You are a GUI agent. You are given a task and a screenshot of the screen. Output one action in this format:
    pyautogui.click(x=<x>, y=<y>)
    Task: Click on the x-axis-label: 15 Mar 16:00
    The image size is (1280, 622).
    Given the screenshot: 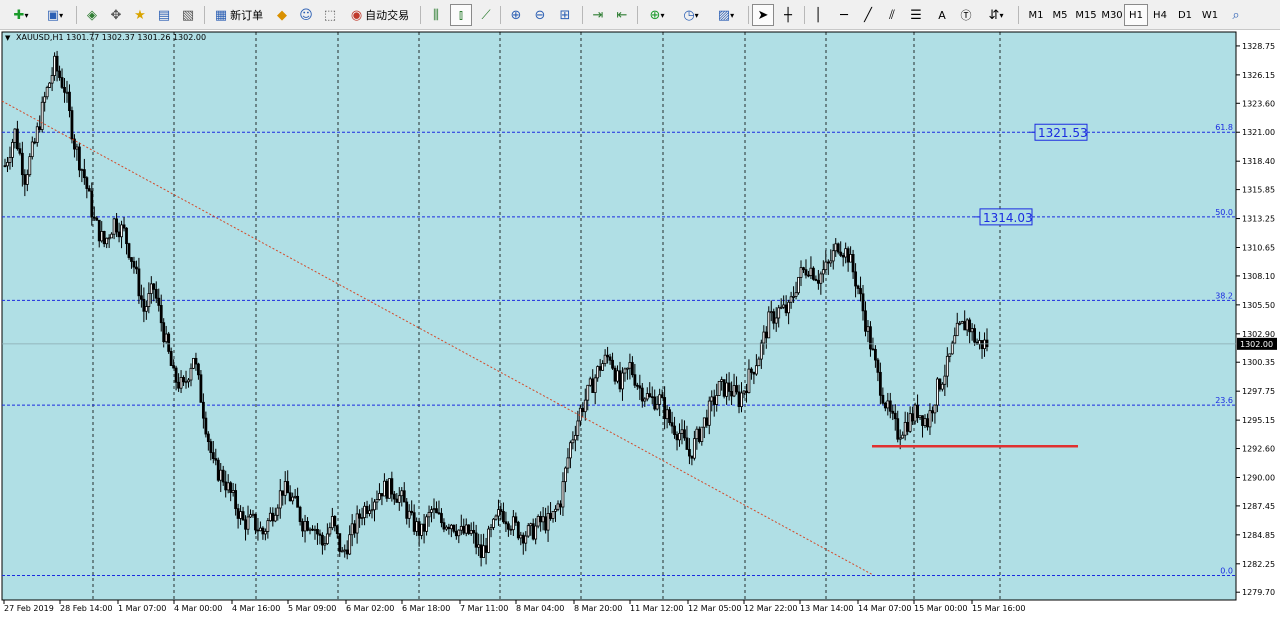 What is the action you would take?
    pyautogui.click(x=998, y=608)
    